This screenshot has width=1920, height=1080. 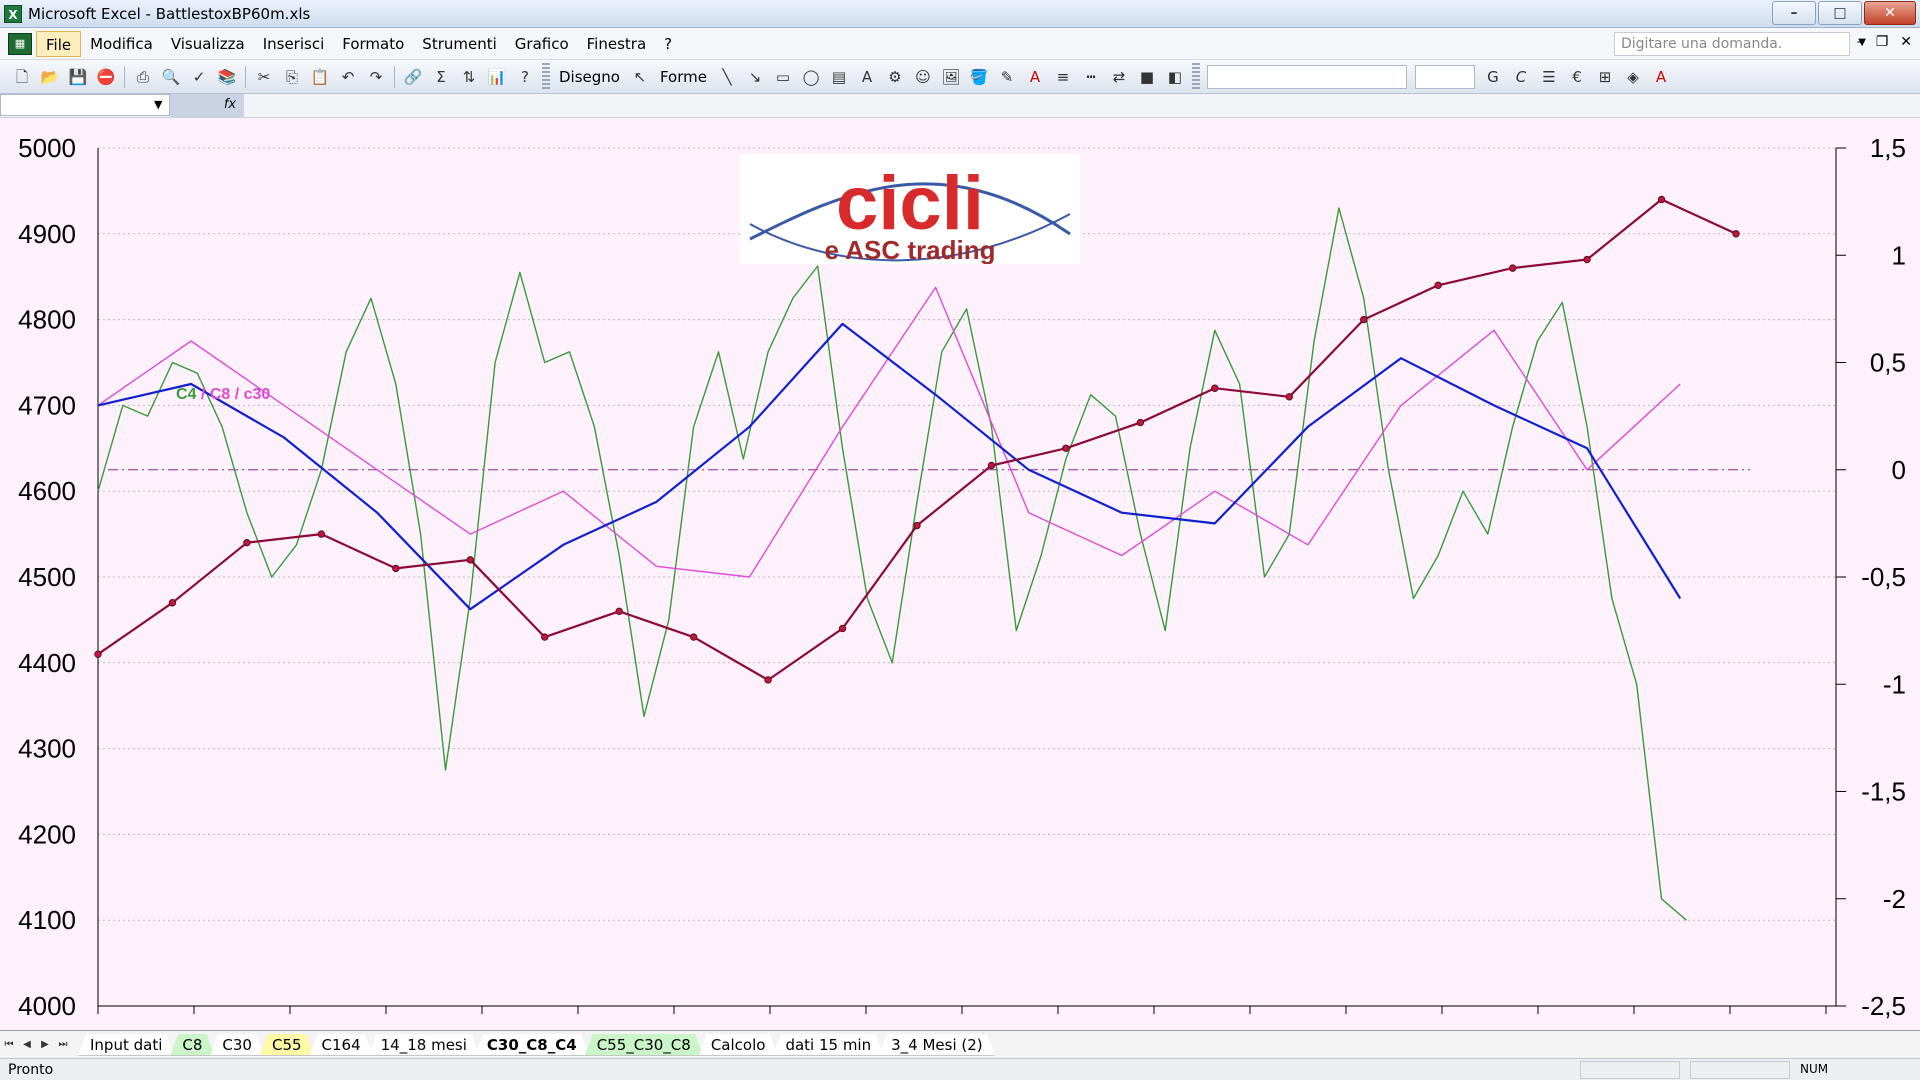 What do you see at coordinates (469, 77) in the screenshot?
I see `sort-icon: ⇅` at bounding box center [469, 77].